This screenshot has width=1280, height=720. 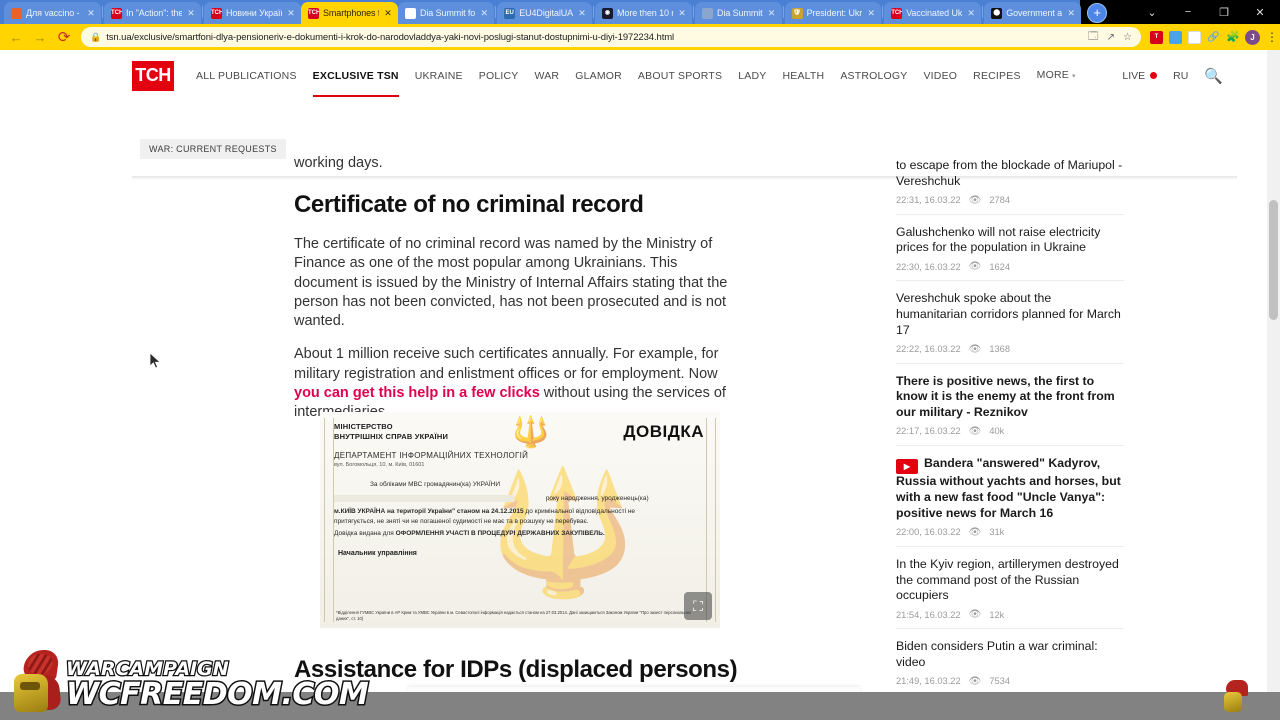 What do you see at coordinates (933, 13) in the screenshot?
I see `browser-tab: TCH Vaccinated Ukr ✕` at bounding box center [933, 13].